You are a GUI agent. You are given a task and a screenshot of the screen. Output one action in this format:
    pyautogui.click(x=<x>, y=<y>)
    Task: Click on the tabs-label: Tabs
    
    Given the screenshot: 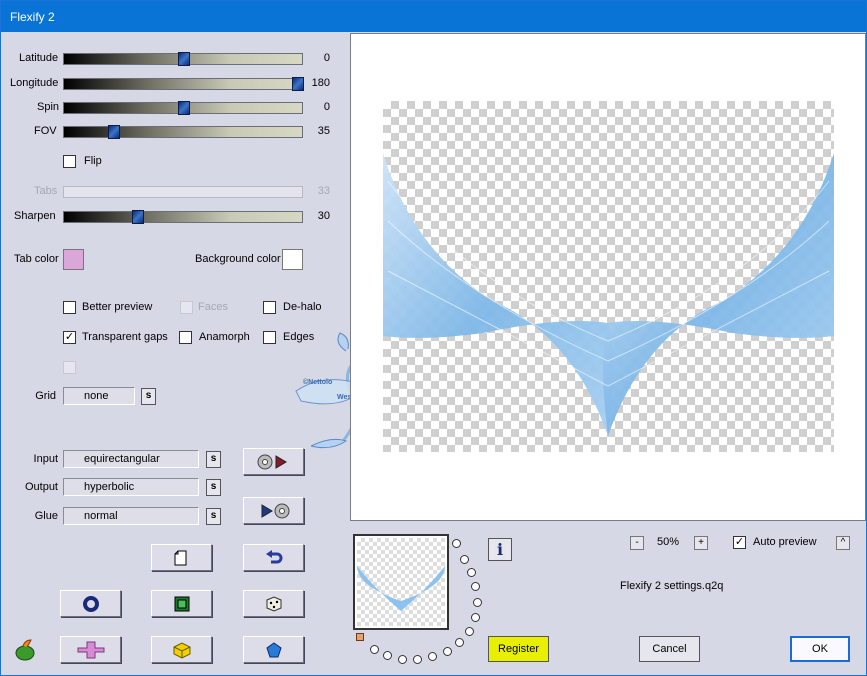 What is the action you would take?
    pyautogui.click(x=46, y=191)
    